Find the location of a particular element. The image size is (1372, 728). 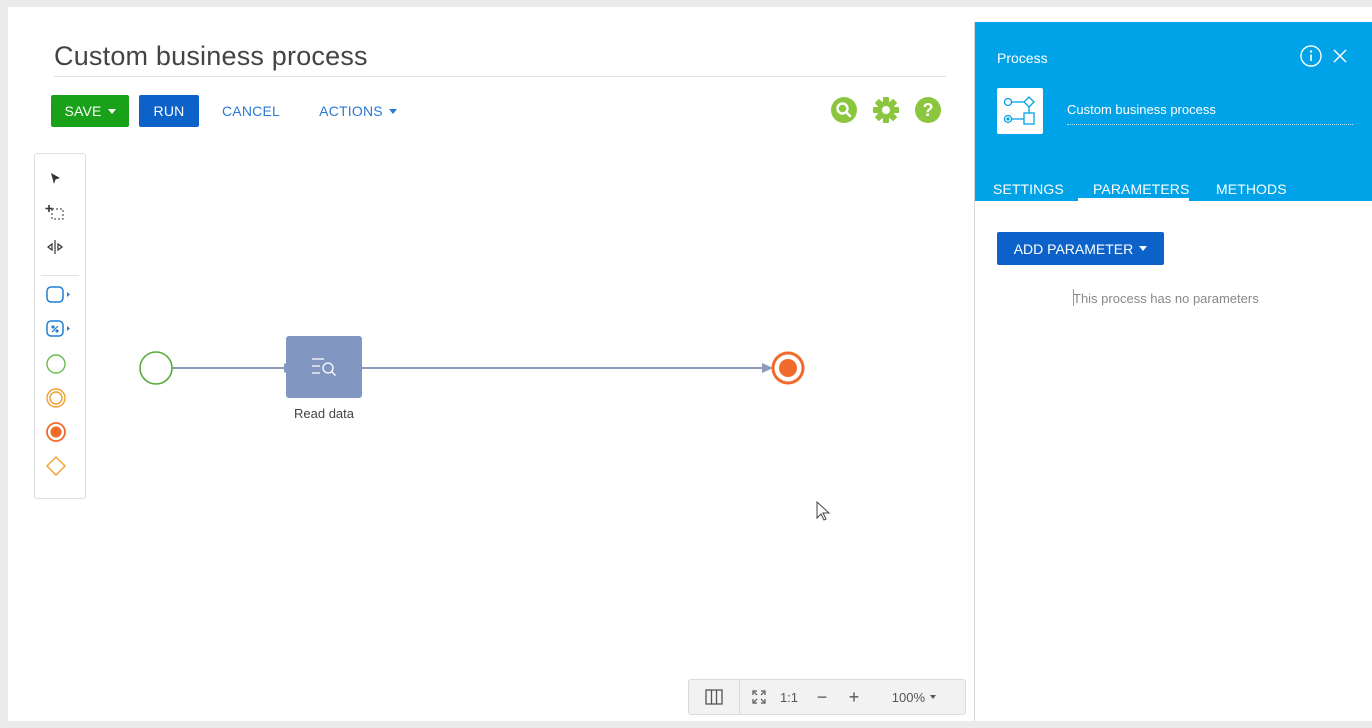

start-event-icon is located at coordinates (56, 364).